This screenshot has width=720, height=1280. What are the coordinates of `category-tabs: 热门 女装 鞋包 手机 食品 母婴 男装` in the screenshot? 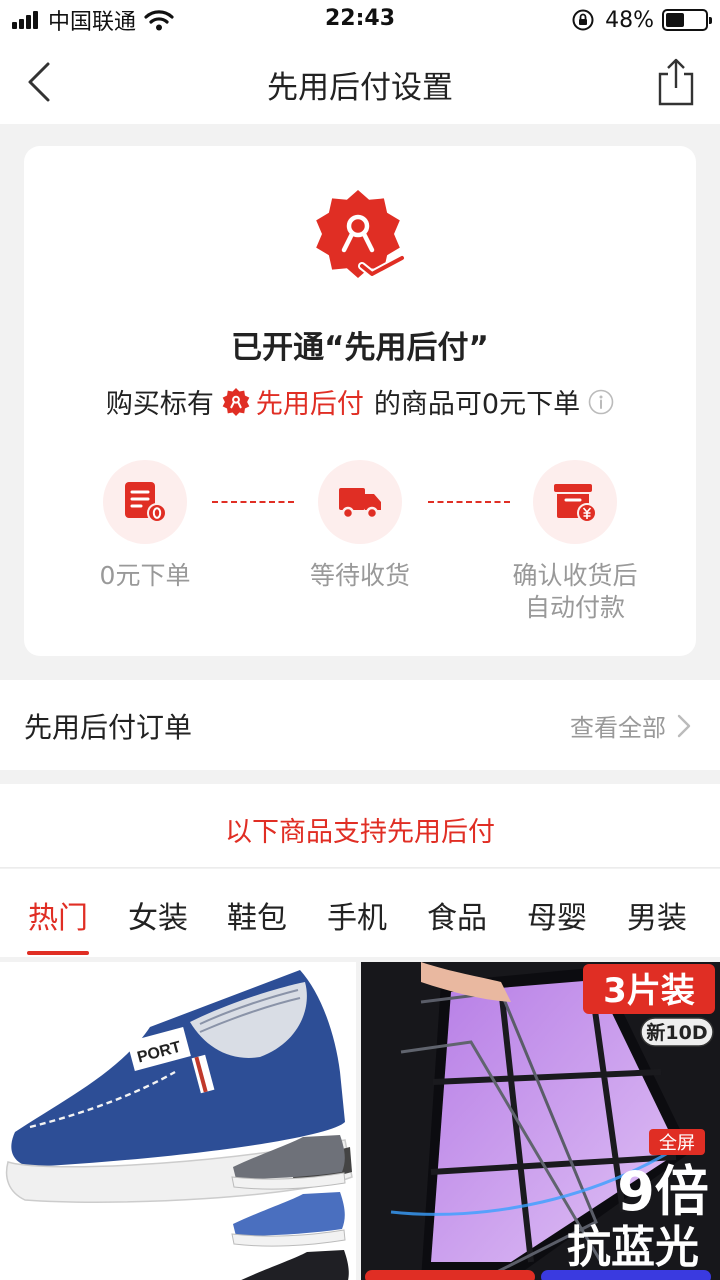 It's located at (360, 913).